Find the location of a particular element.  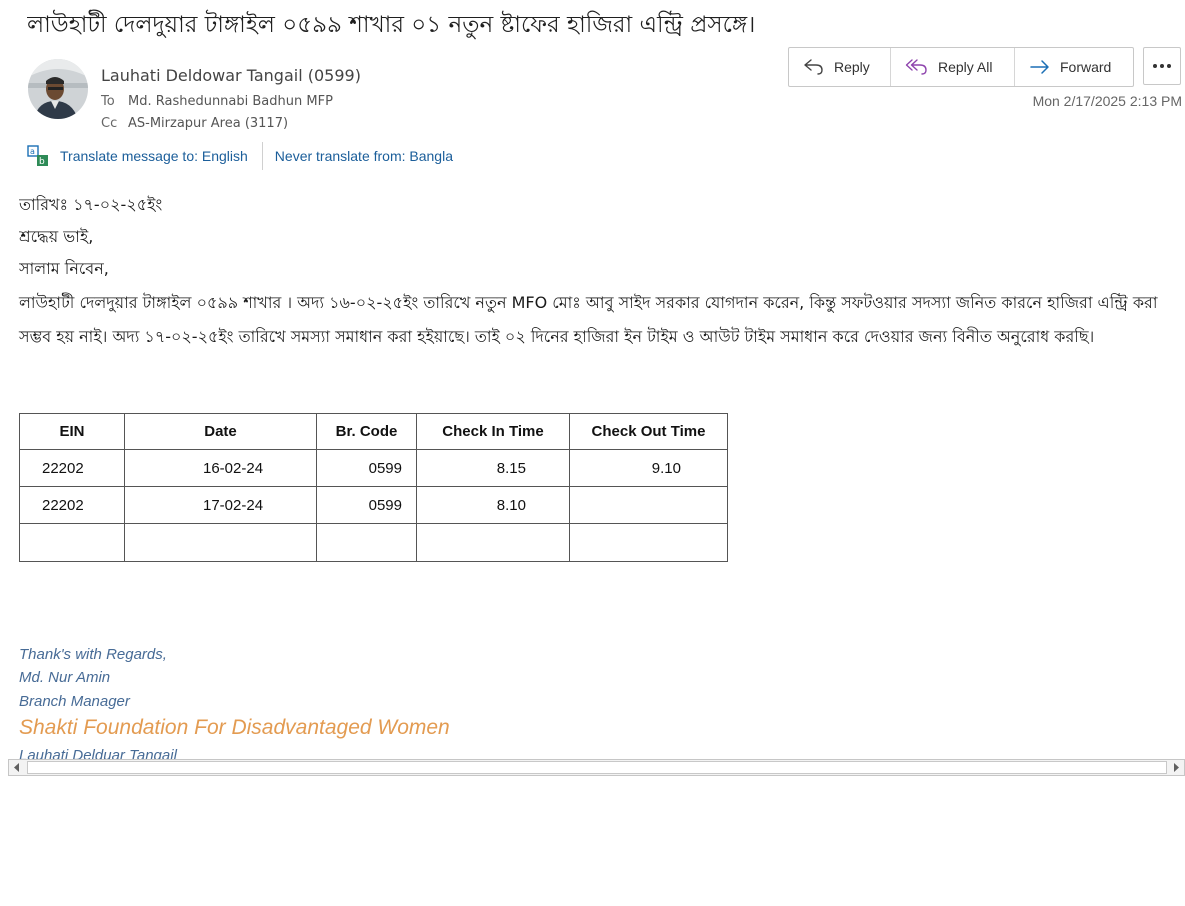

column-header-branch-code: Br. Code is located at coordinates (366, 431).